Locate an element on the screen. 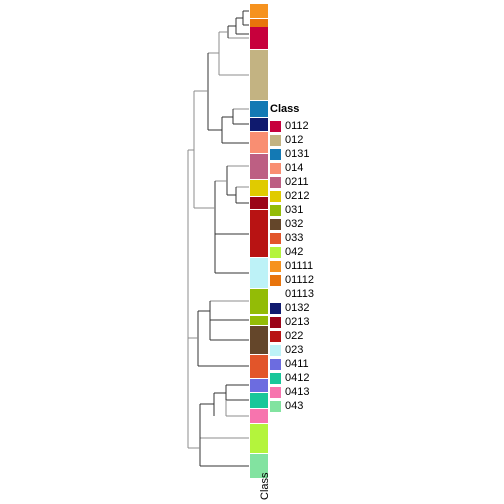 Image resolution: width=504 pixels, height=504 pixels. legend-label: 031 is located at coordinates (294, 210).